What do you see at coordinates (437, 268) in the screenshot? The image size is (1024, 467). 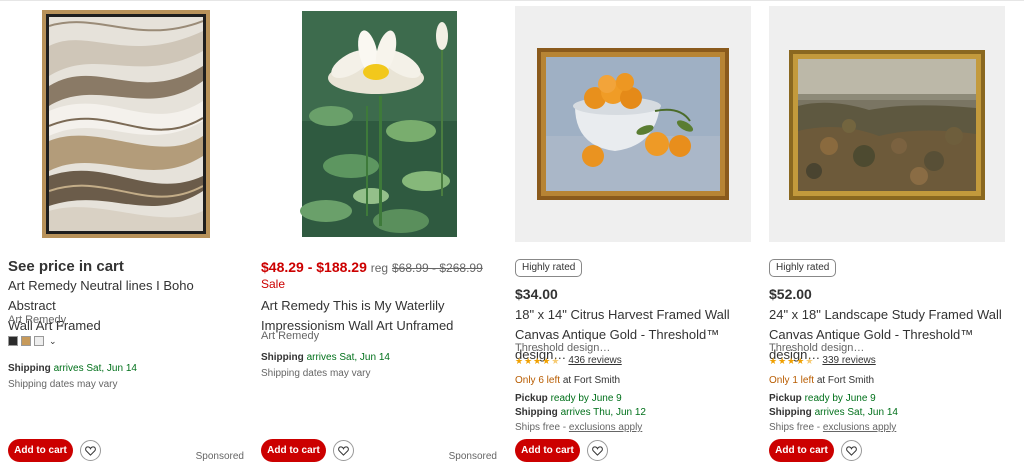 I see `reg-price: $68.99 - $268.99` at bounding box center [437, 268].